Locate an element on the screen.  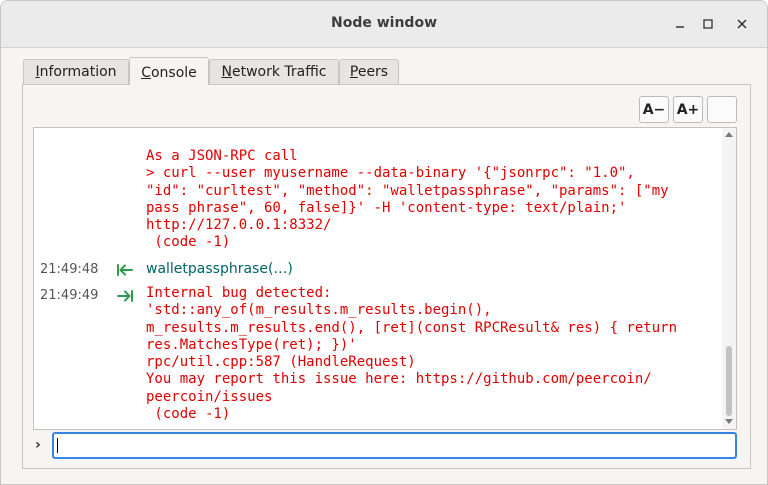
minimize-button is located at coordinates (680, 24).